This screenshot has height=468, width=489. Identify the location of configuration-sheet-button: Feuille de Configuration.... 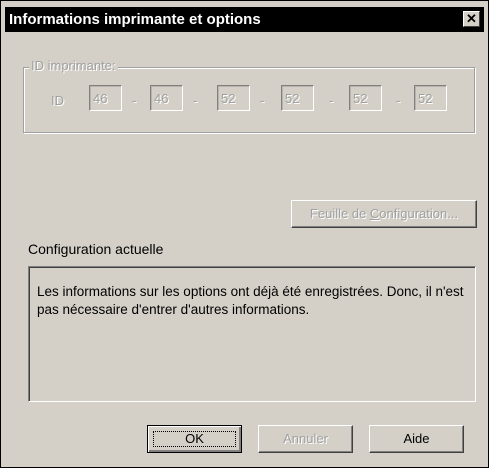
(384, 214).